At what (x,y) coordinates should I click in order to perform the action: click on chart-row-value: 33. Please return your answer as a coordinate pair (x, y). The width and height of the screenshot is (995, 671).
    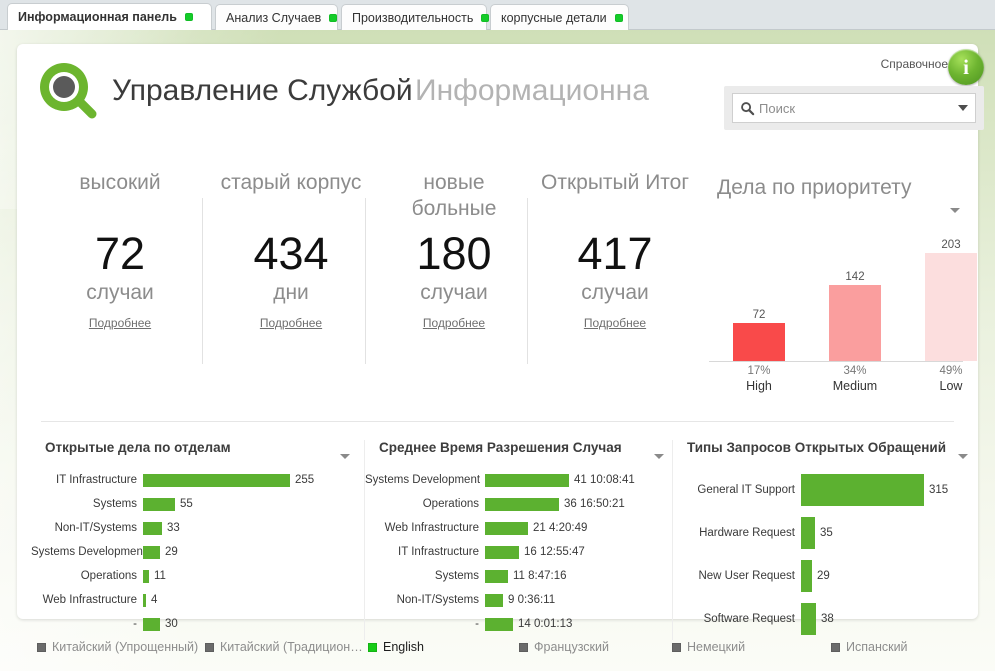
    Looking at the image, I should click on (173, 528).